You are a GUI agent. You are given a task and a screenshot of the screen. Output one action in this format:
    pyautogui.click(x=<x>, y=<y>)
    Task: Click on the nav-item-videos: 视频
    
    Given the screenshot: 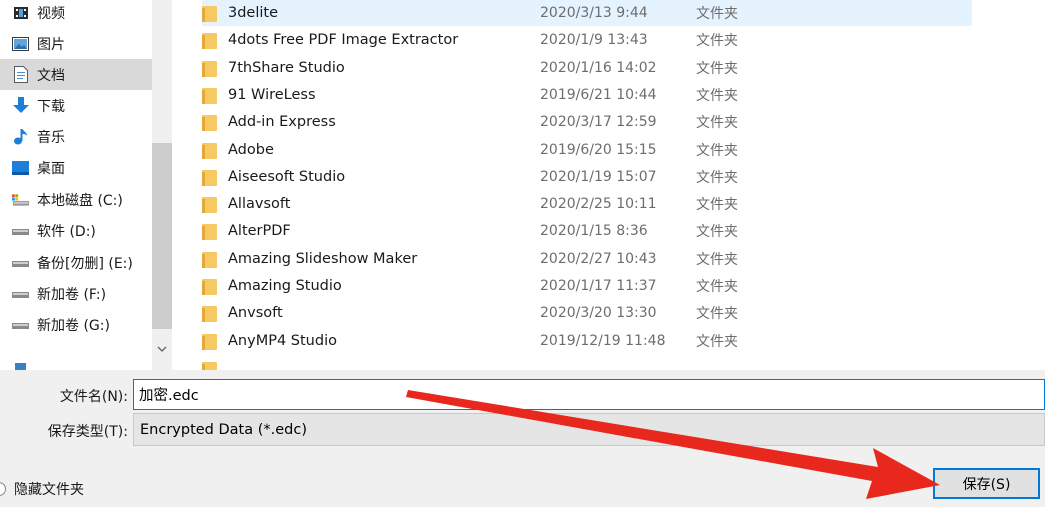 What is the action you would take?
    pyautogui.click(x=76, y=14)
    